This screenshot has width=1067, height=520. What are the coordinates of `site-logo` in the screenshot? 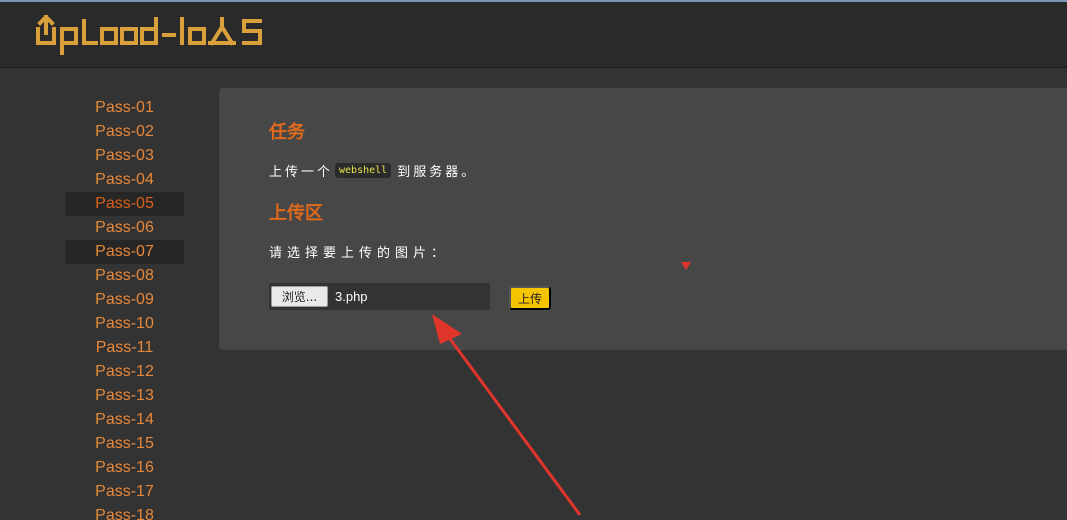 It's located at (152, 35).